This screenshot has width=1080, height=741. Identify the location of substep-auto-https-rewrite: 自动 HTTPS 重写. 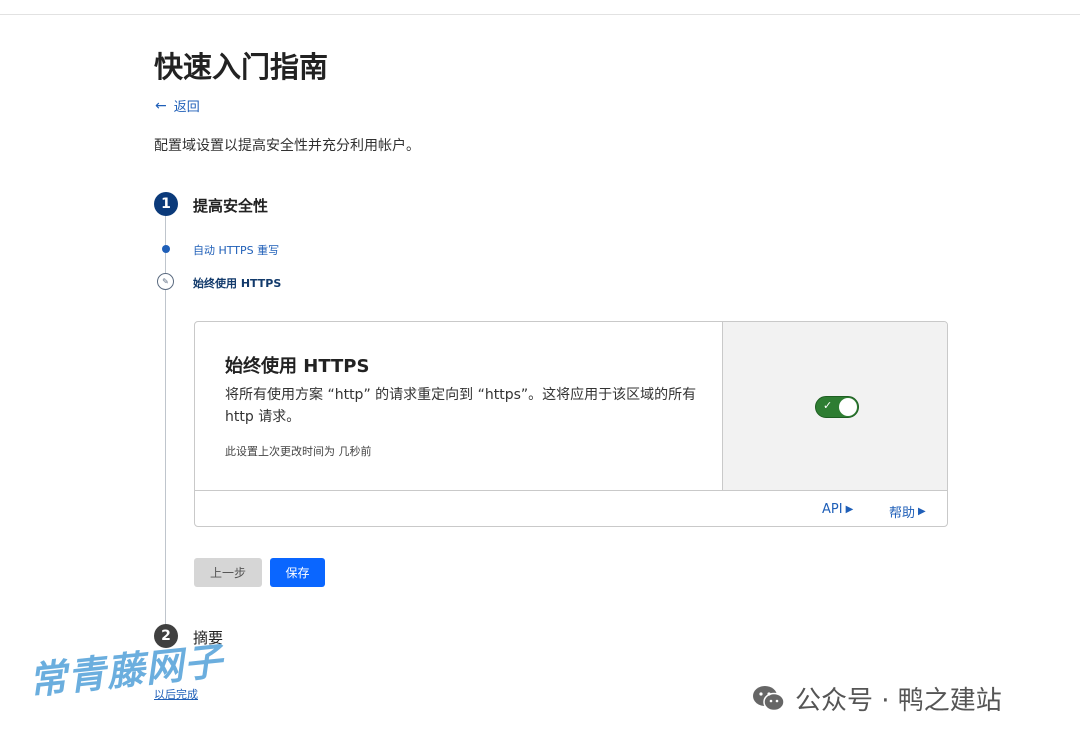
(236, 250).